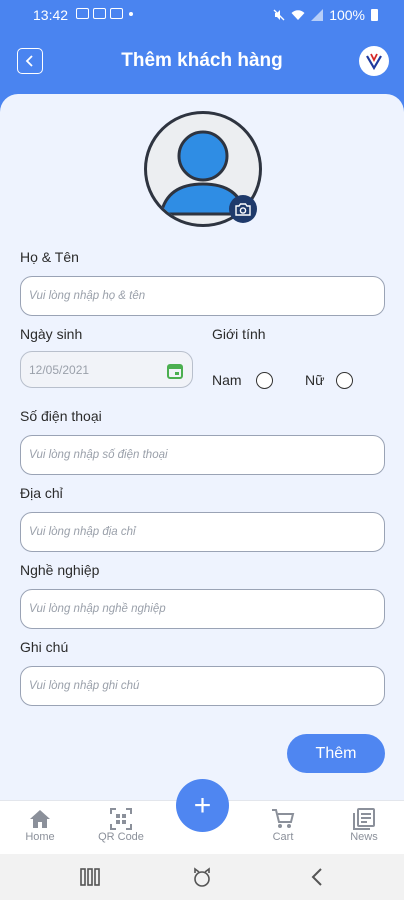  What do you see at coordinates (325, 15) in the screenshot?
I see `status-right: 100%` at bounding box center [325, 15].